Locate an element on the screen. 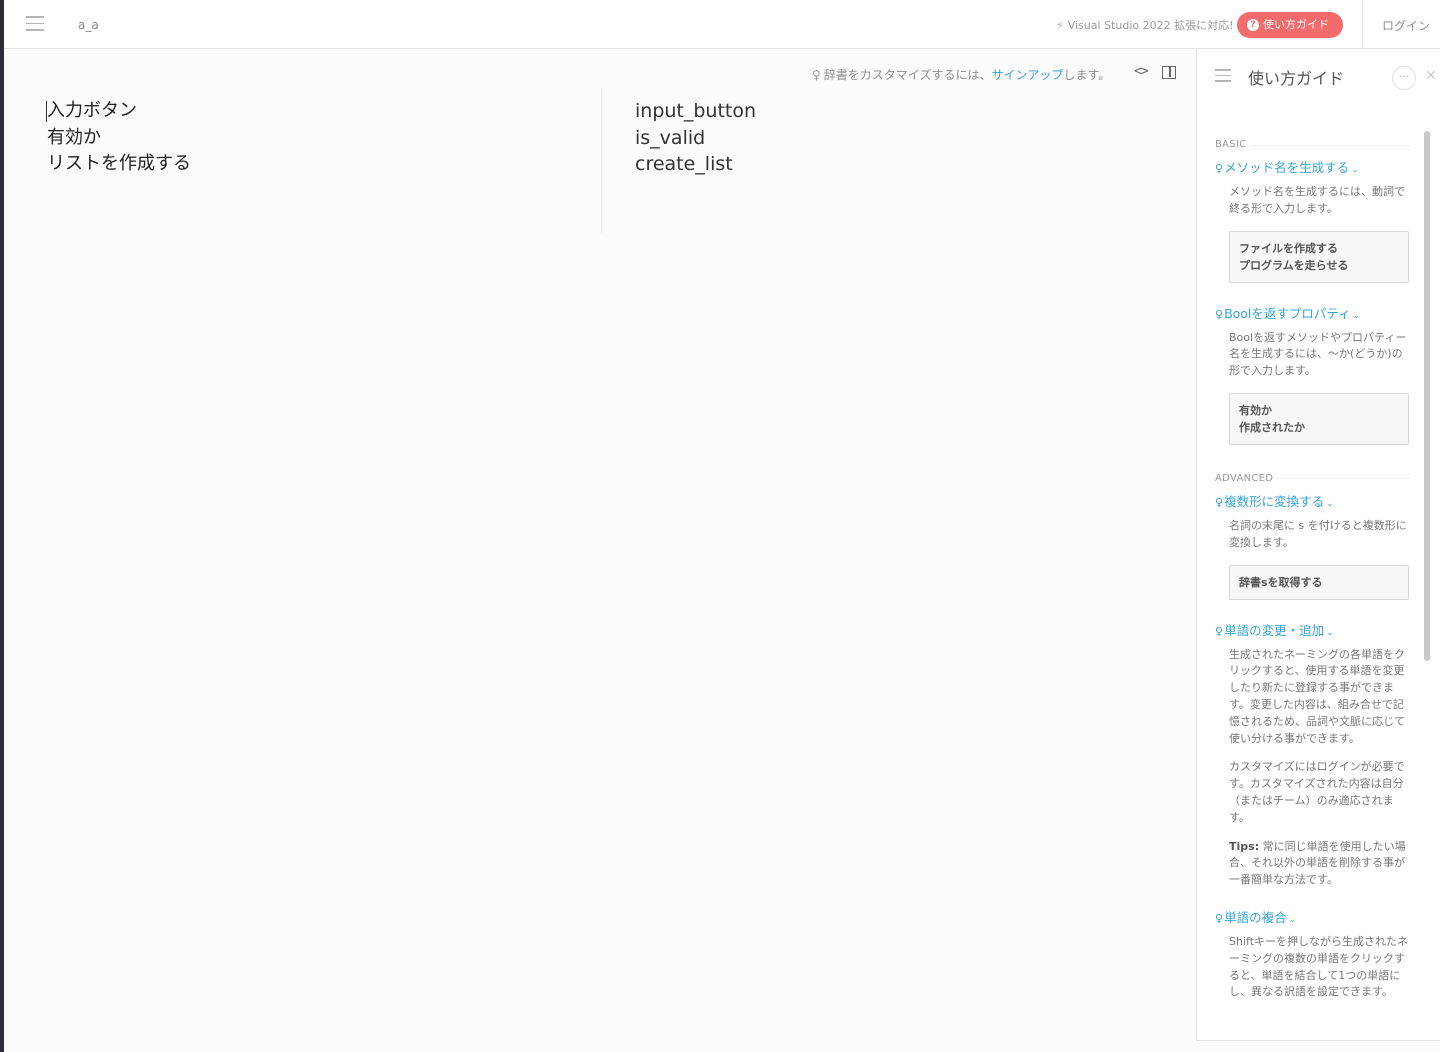 The image size is (1440, 1052). more-options-icon: ··· is located at coordinates (1404, 78).